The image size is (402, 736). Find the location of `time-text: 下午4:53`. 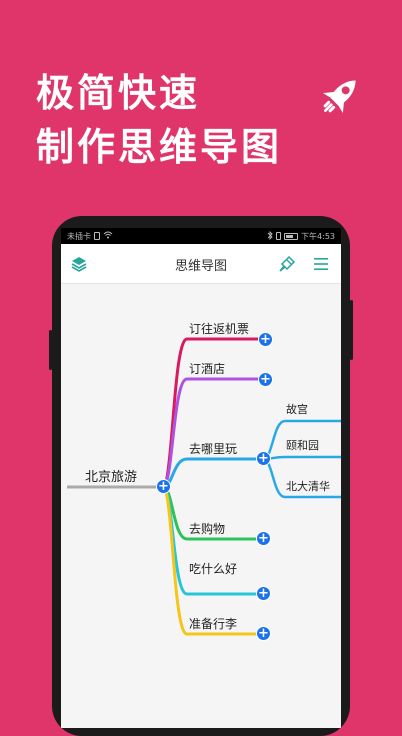

time-text: 下午4:53 is located at coordinates (318, 236).